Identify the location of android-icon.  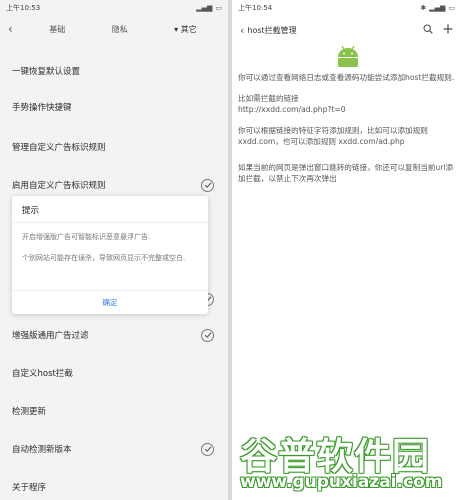
(348, 56).